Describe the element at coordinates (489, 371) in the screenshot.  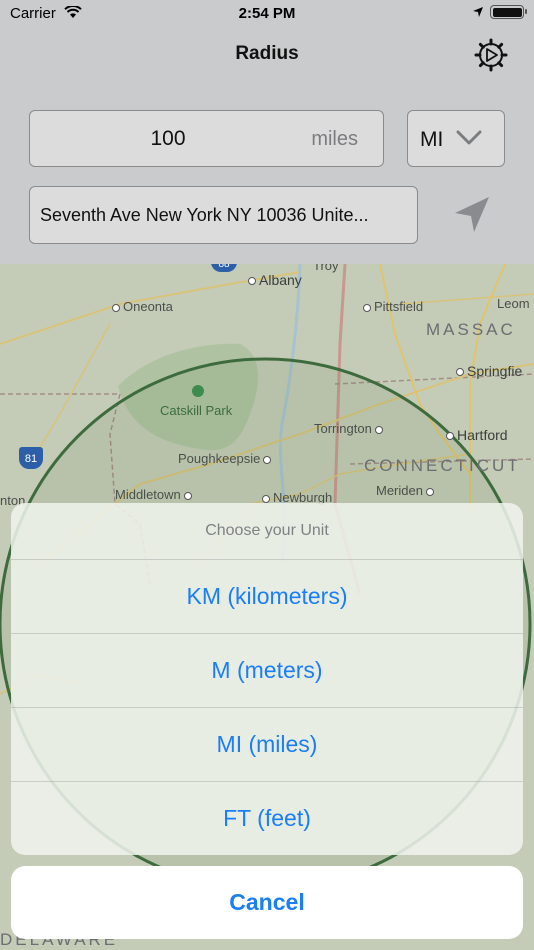
I see `map-label-springfield: Springfie` at that location.